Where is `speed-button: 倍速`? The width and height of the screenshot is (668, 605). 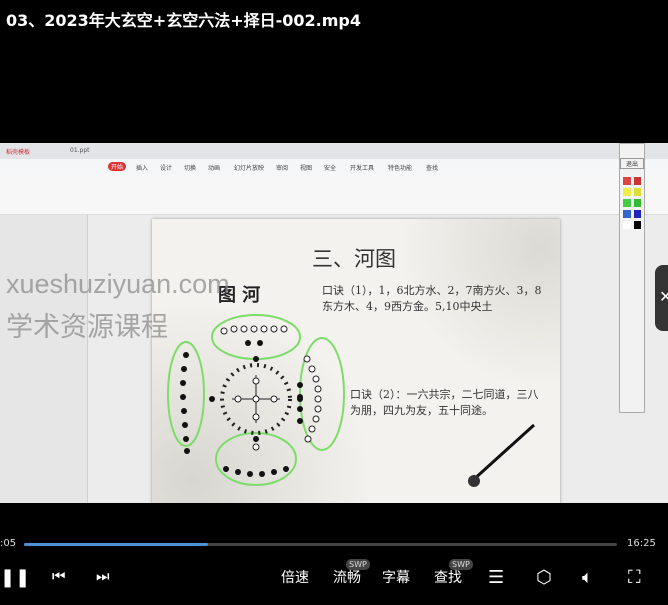 speed-button: 倍速 is located at coordinates (295, 577).